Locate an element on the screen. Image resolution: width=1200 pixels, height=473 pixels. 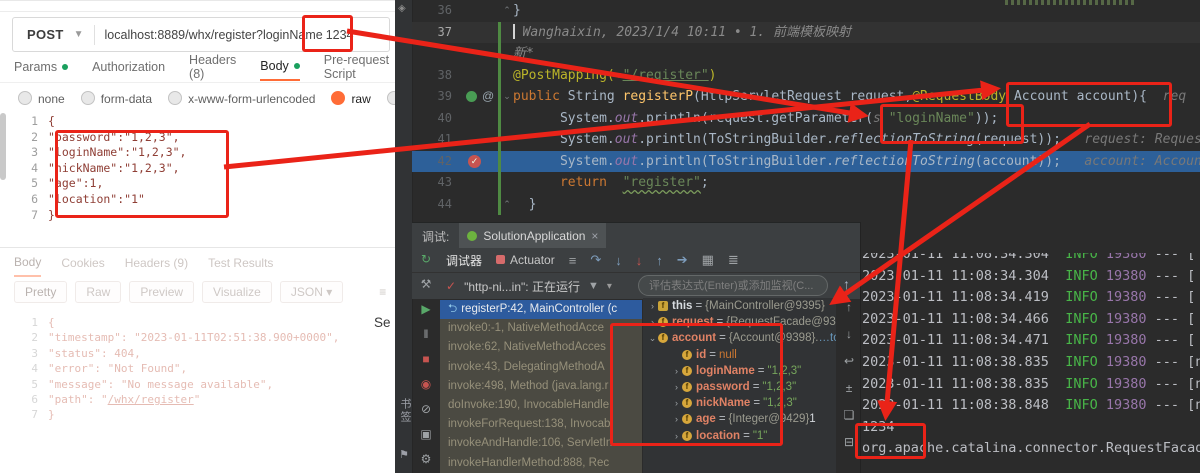
variable-row: › f location = "1" is located at coordinates (739, 436).